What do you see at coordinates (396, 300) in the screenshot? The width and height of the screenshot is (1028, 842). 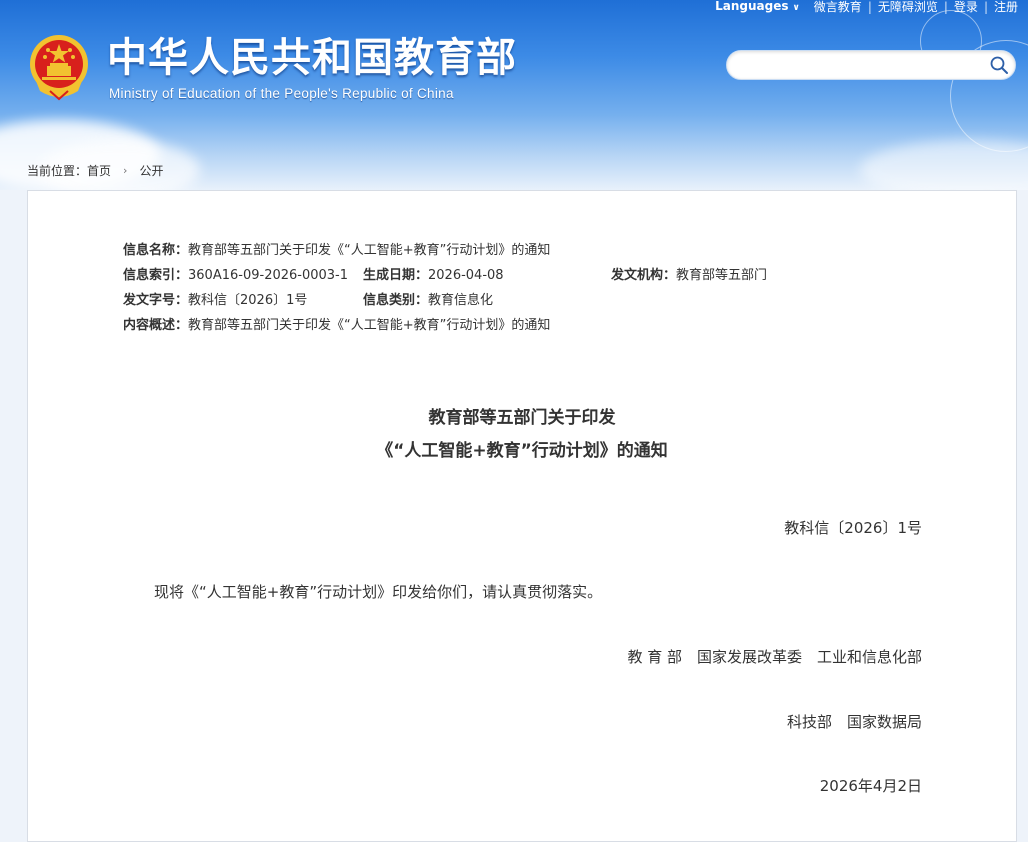 I see `meta-label: 信息类别：` at bounding box center [396, 300].